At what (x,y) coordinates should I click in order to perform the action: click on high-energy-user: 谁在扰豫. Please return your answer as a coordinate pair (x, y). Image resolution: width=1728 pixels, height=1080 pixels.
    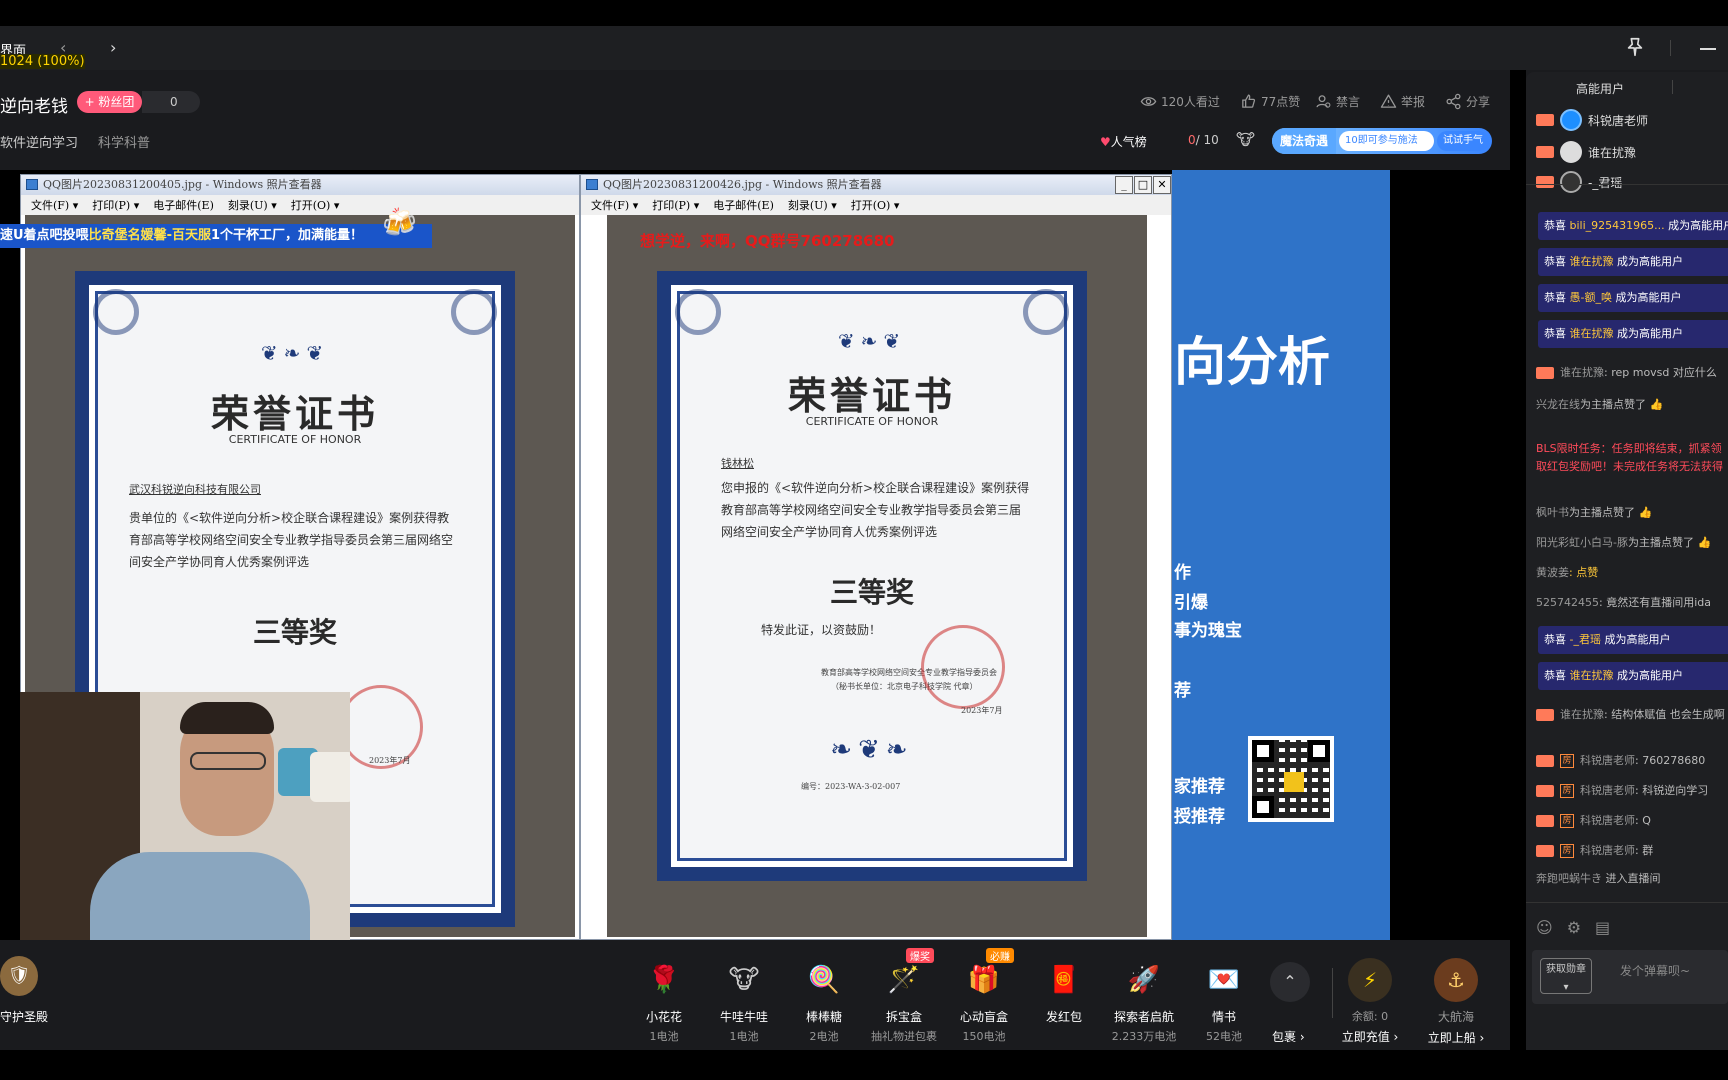
    Looking at the image, I should click on (1586, 152).